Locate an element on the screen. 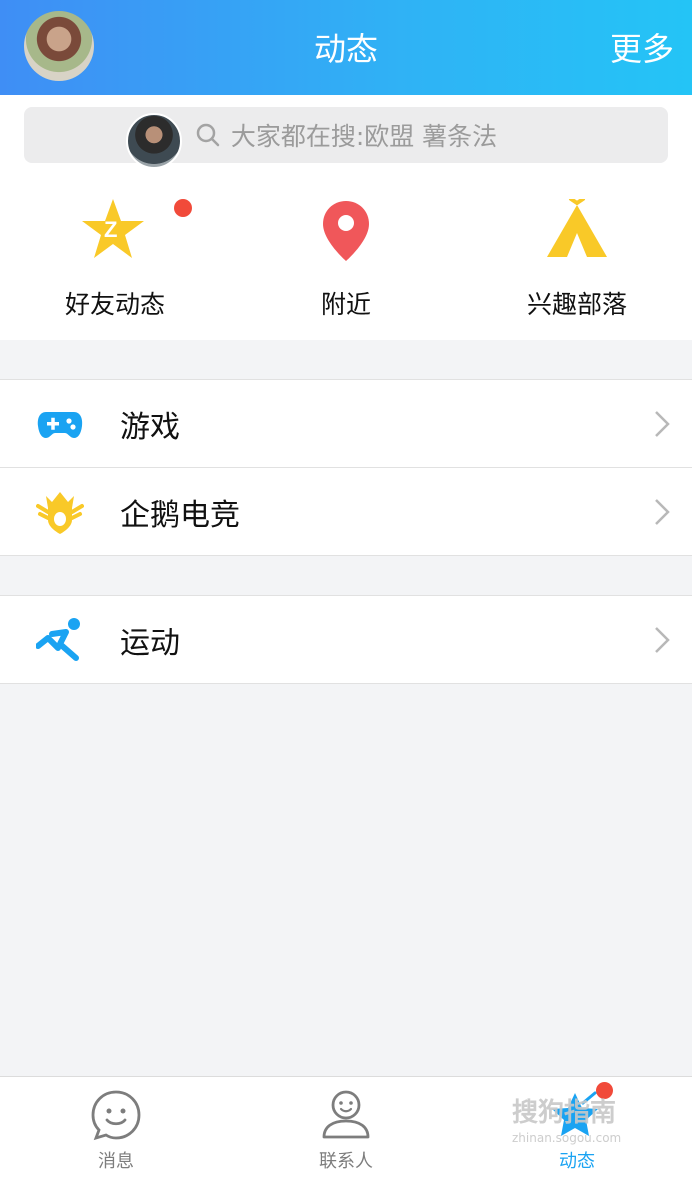  page-title: 动态 is located at coordinates (345, 49).